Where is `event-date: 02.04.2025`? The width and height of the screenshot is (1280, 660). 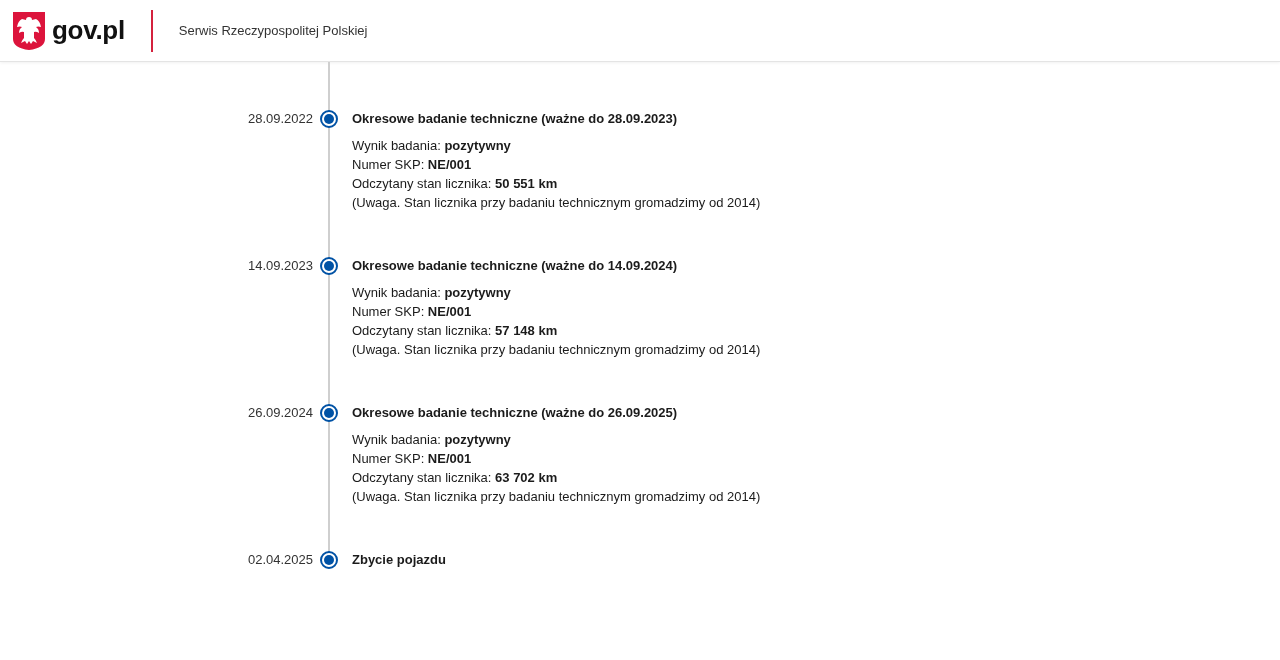 event-date: 02.04.2025 is located at coordinates (280, 560).